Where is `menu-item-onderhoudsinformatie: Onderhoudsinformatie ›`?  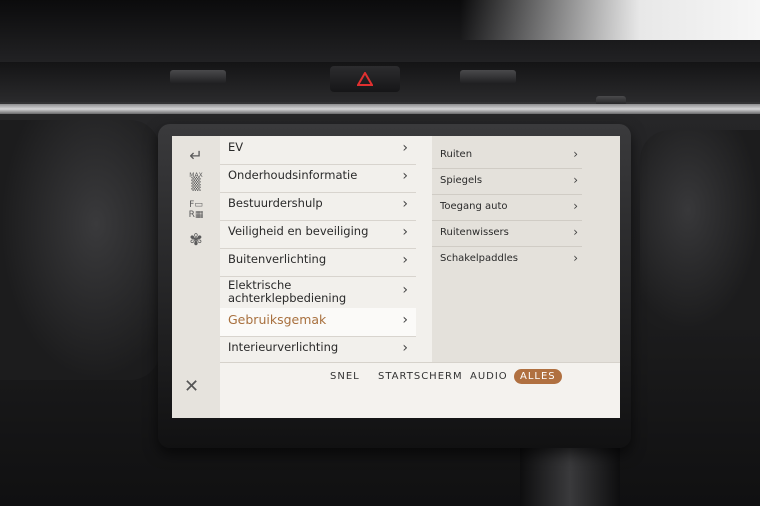
menu-item-onderhoudsinformatie: Onderhoudsinformatie › is located at coordinates (318, 178).